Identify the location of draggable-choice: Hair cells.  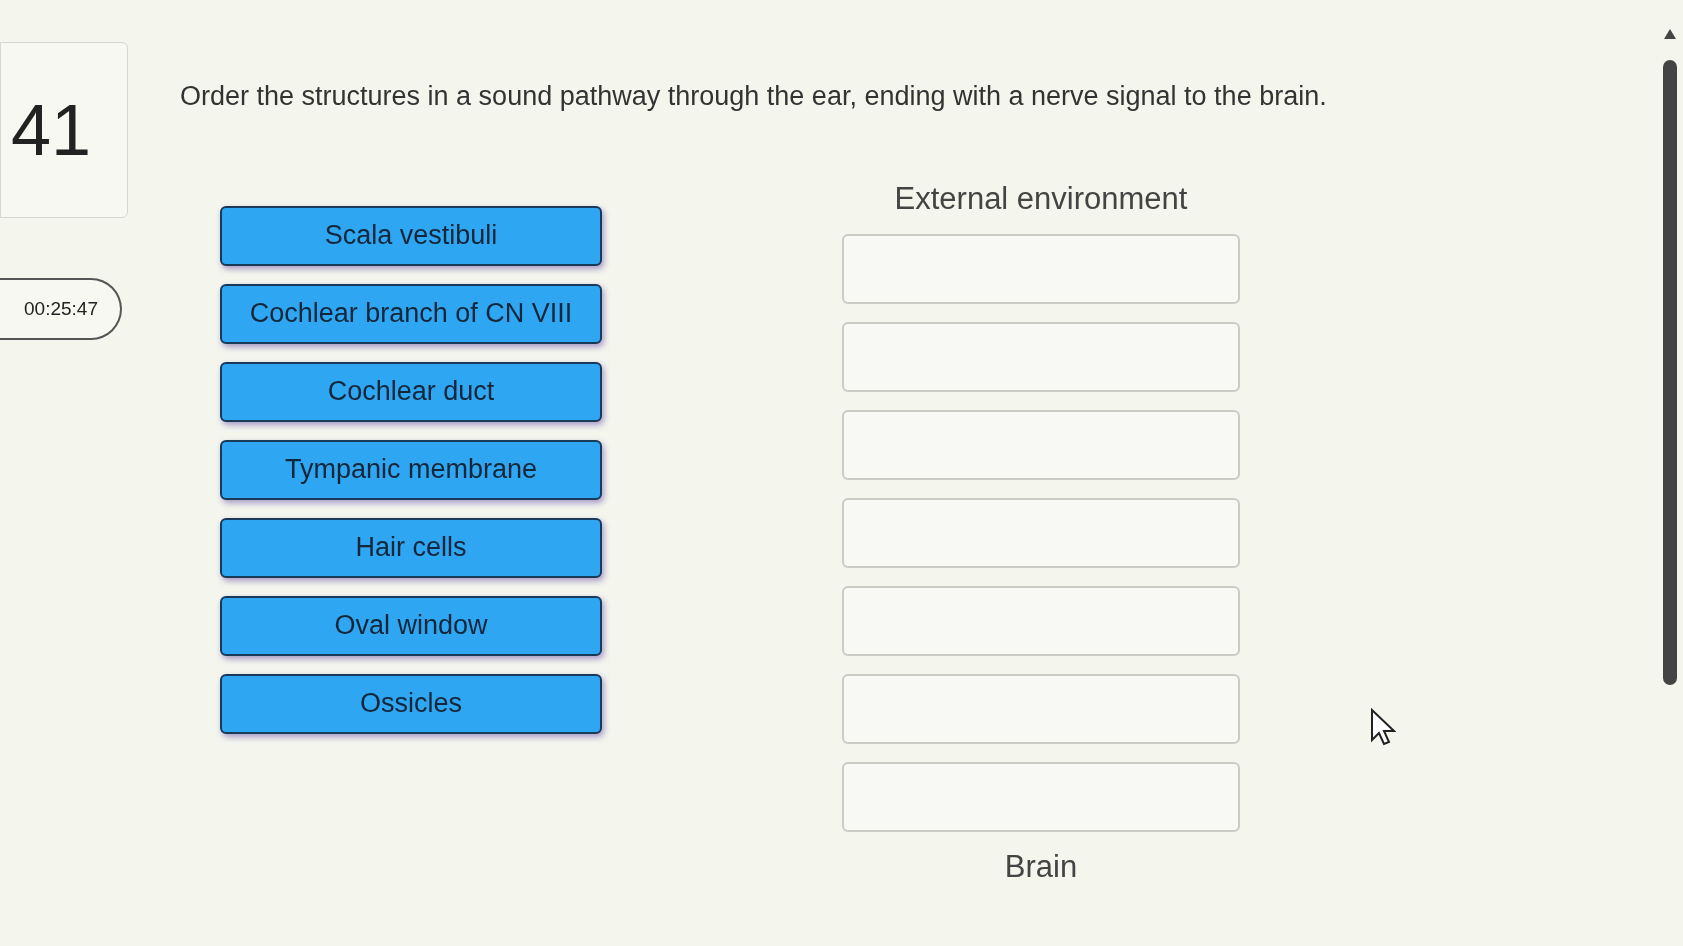
(411, 547).